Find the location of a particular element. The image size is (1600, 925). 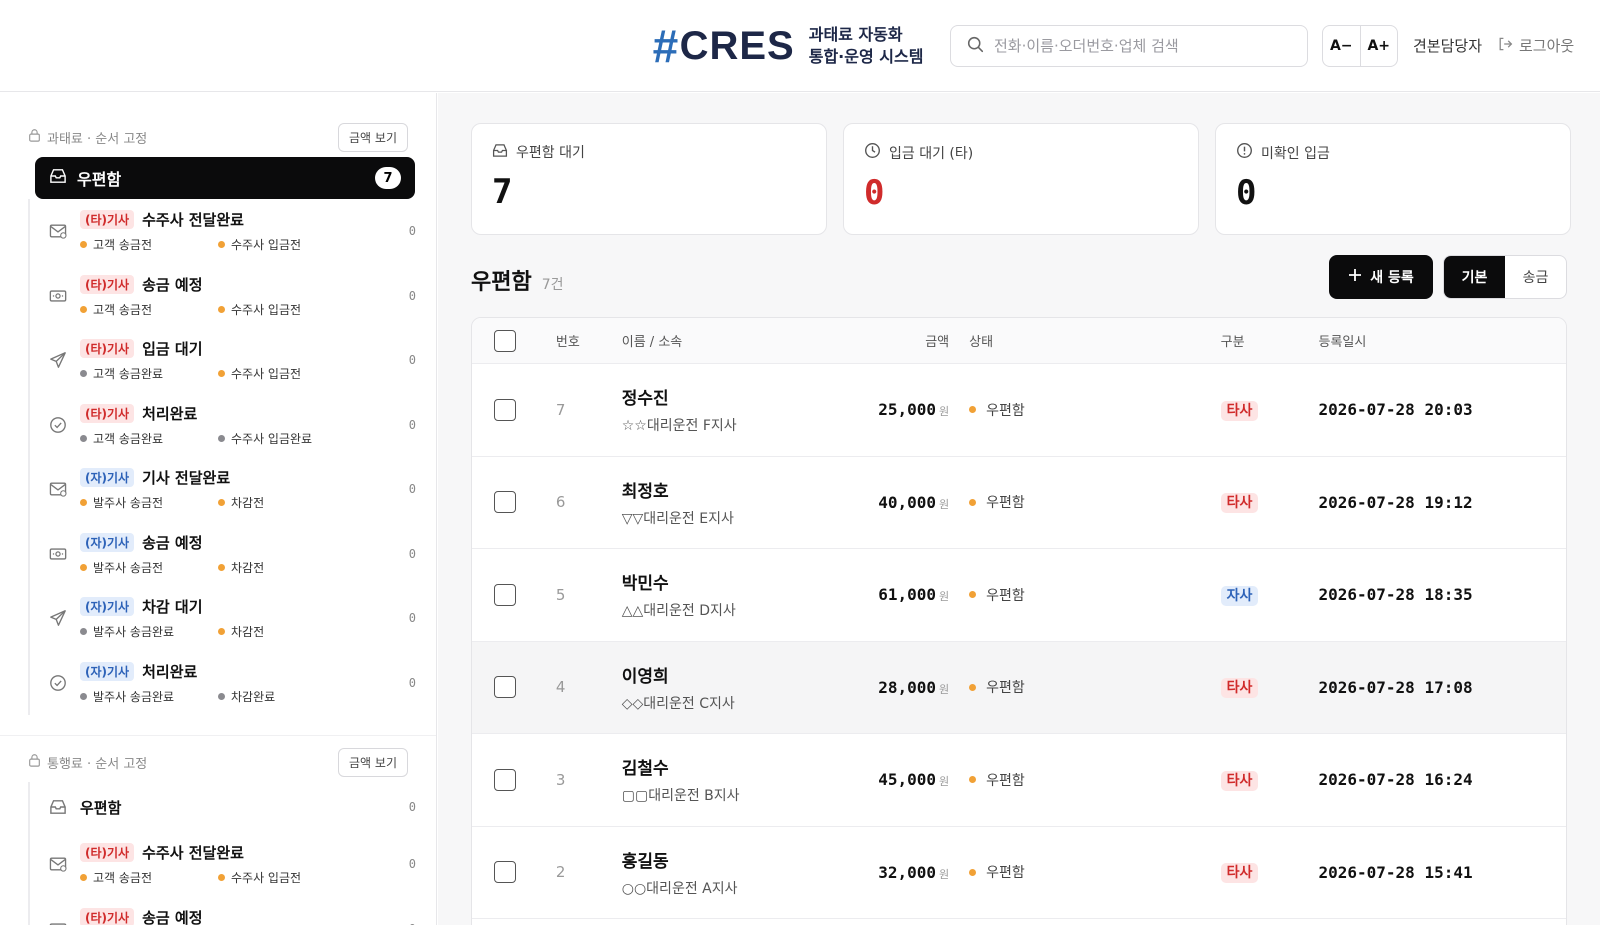

search-icon is located at coordinates (975, 46).